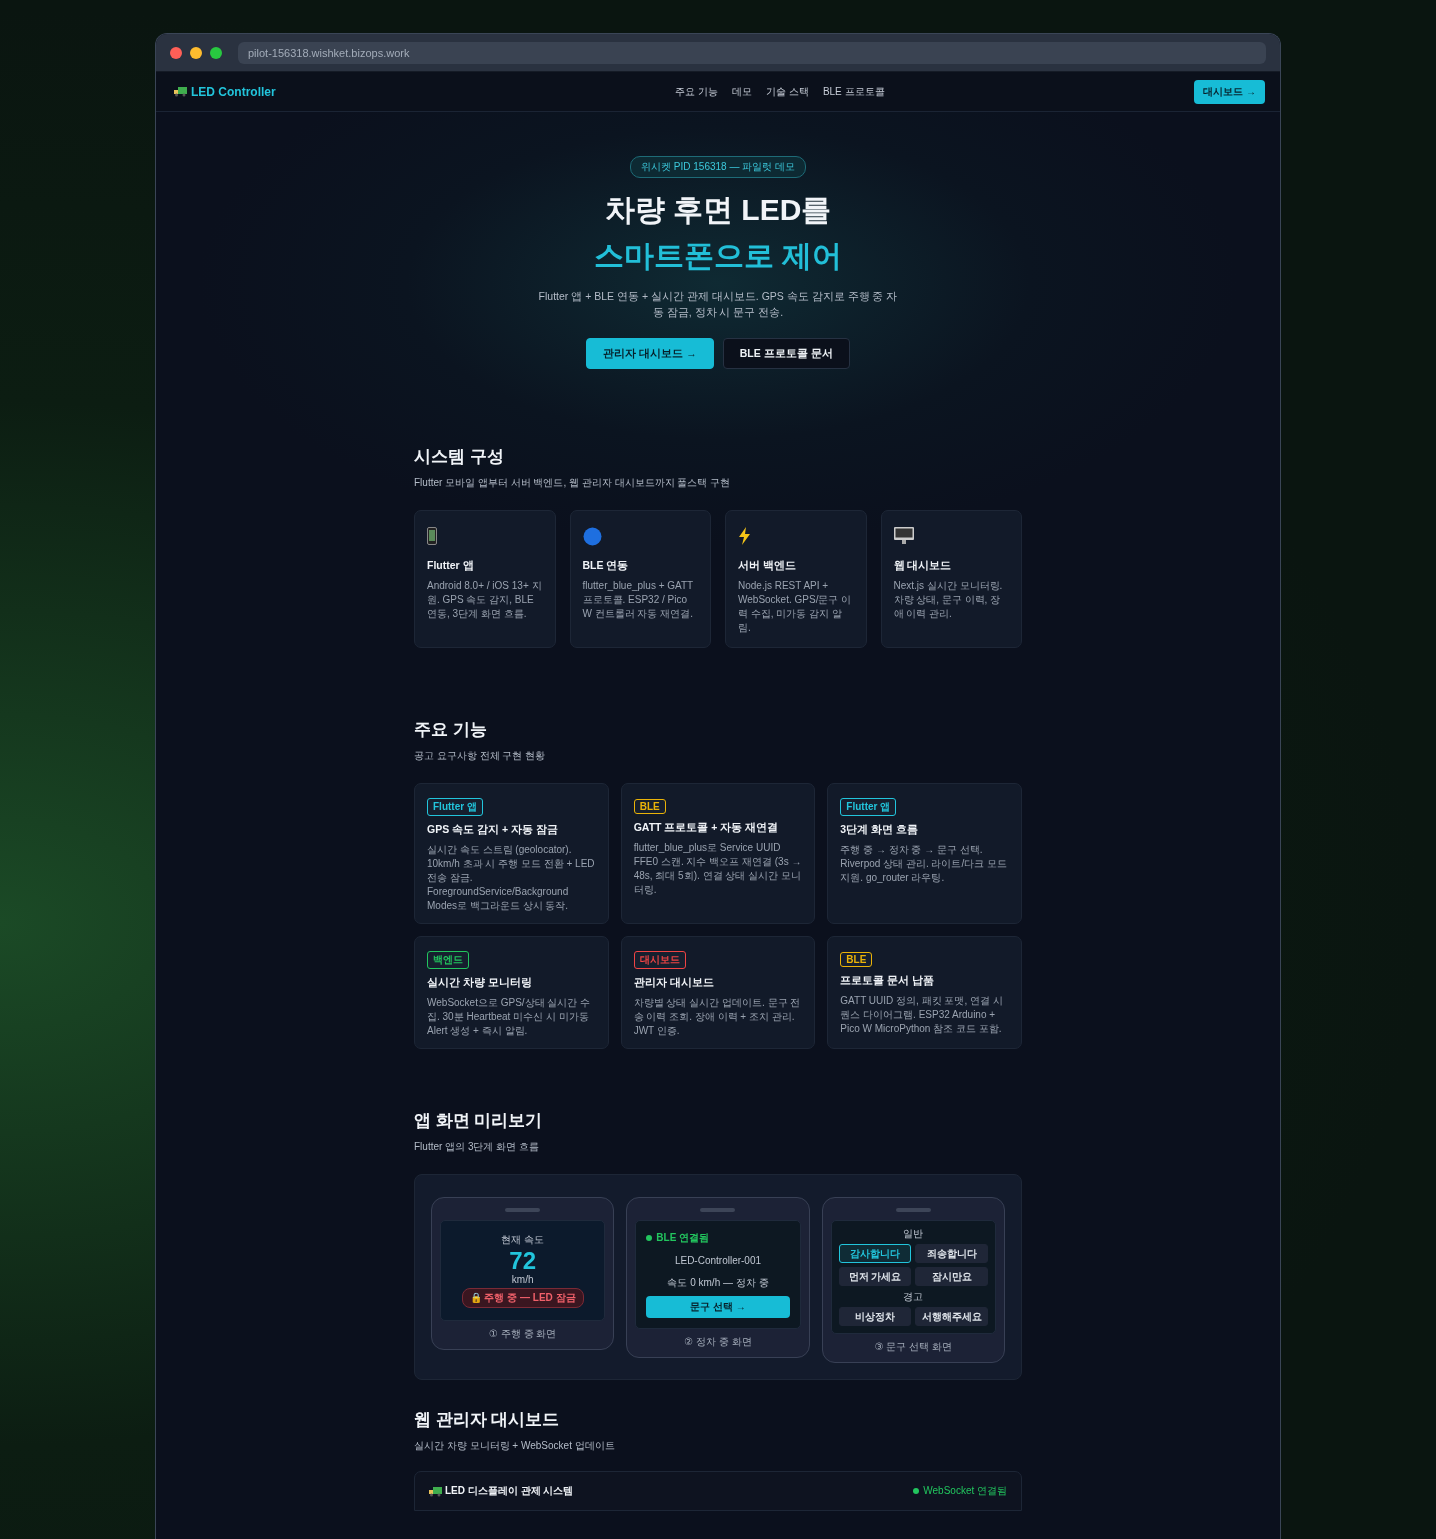  What do you see at coordinates (432, 536) in the screenshot?
I see `phone-icon` at bounding box center [432, 536].